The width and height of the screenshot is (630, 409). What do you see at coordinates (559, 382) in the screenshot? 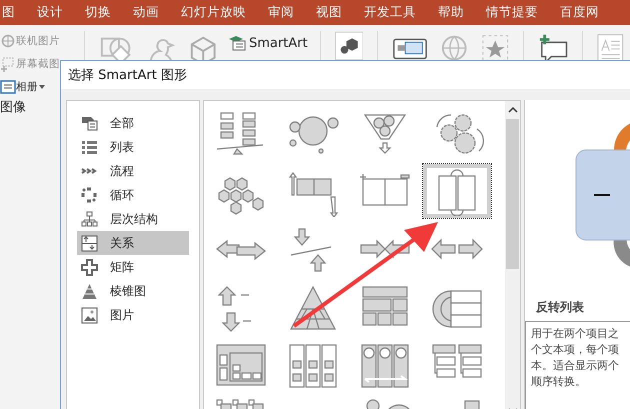
I see `description-text: 顺序转换。` at bounding box center [559, 382].